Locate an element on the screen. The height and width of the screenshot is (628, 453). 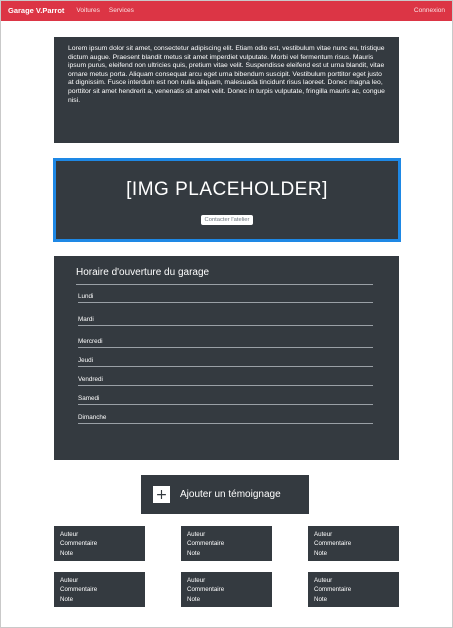
brand-link: Garage V.Parrot is located at coordinates (36, 10).